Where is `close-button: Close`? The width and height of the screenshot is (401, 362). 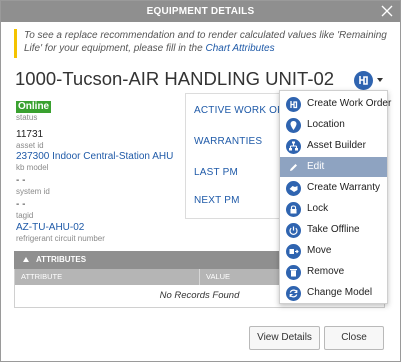 close-button: Close is located at coordinates (354, 338).